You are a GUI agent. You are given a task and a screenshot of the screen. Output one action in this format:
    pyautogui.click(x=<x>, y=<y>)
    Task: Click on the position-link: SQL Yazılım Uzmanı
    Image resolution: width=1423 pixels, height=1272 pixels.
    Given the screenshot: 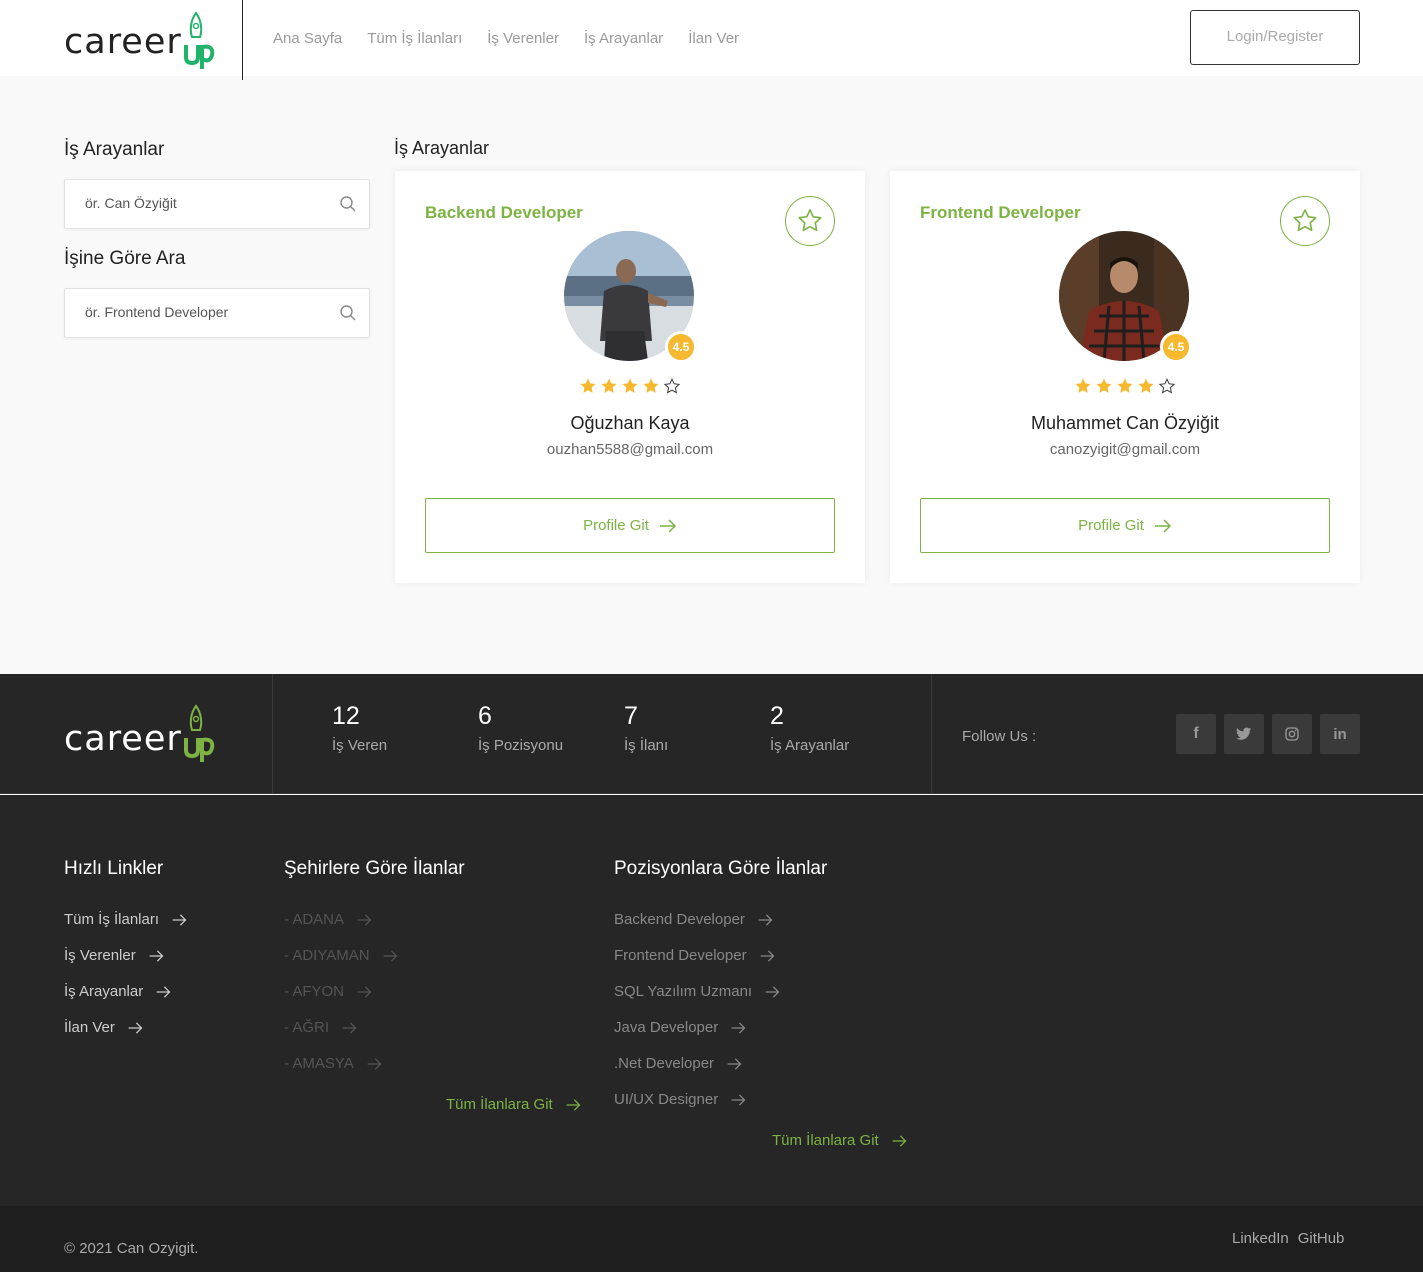 What is the action you would take?
    pyautogui.click(x=697, y=991)
    